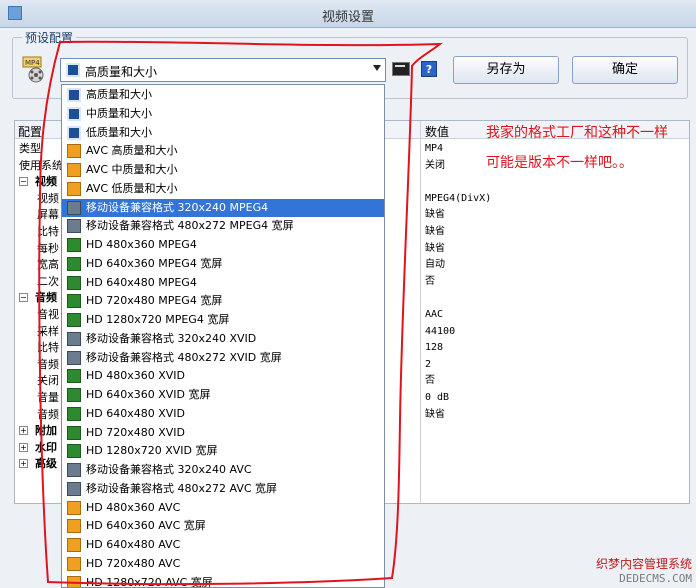 The width and height of the screenshot is (696, 588). I want to click on dropdown-option: 中质量和大小, so click(223, 114).